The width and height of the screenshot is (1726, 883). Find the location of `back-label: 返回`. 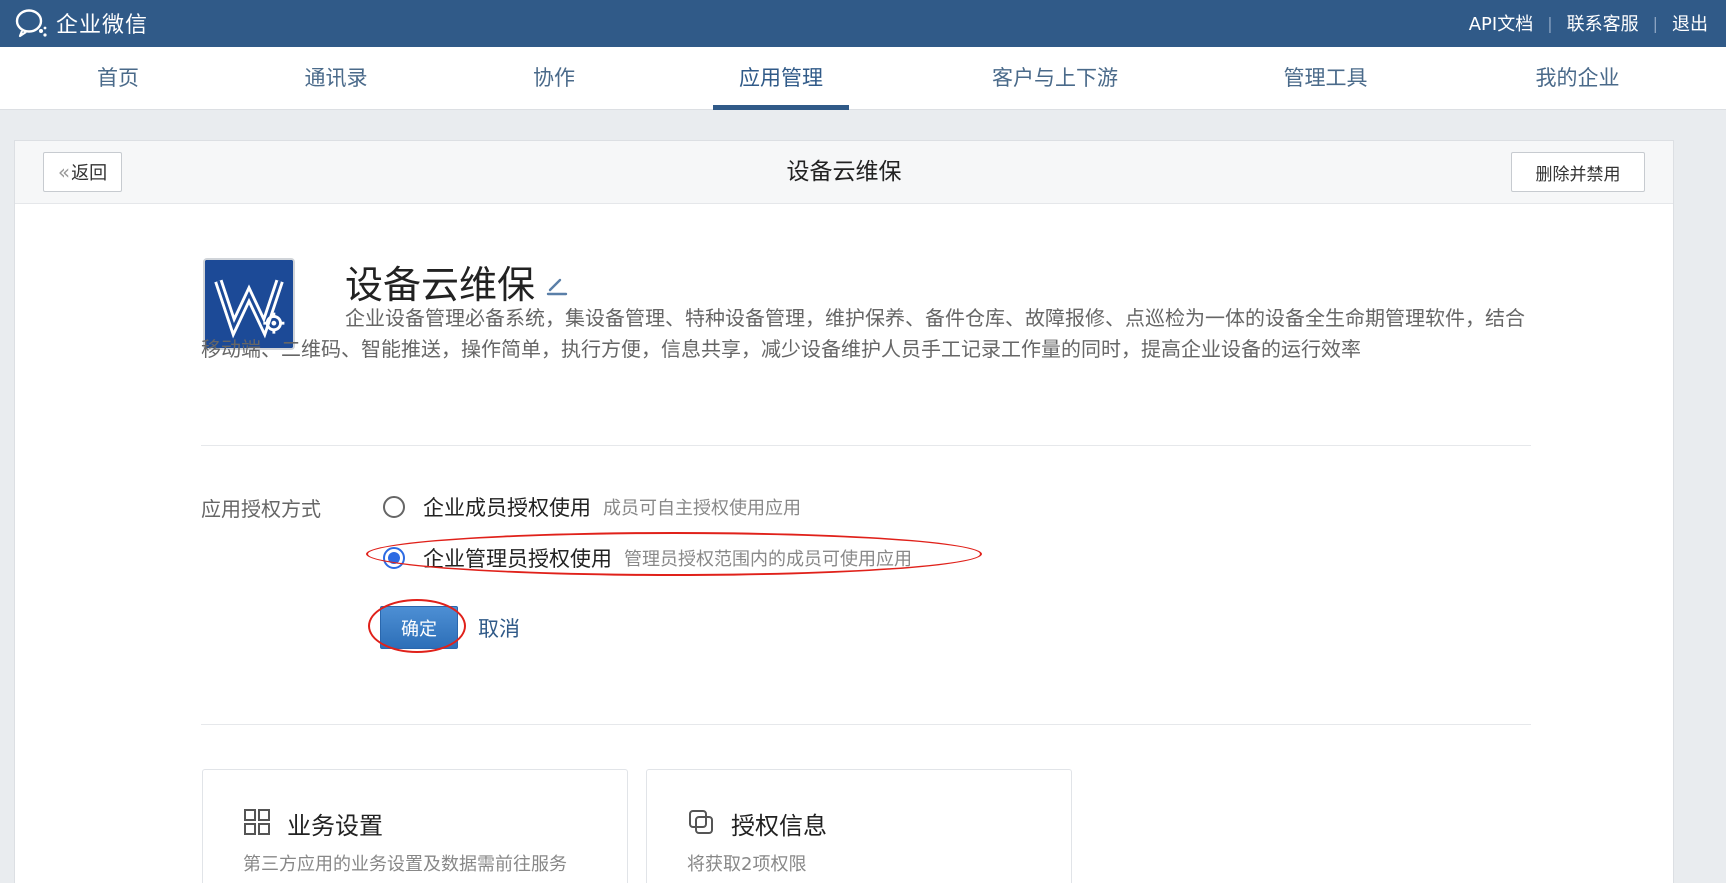

back-label: 返回 is located at coordinates (89, 173).